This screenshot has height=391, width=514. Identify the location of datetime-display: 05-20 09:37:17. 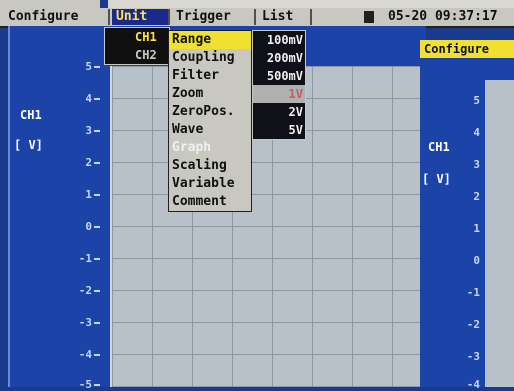
(443, 16).